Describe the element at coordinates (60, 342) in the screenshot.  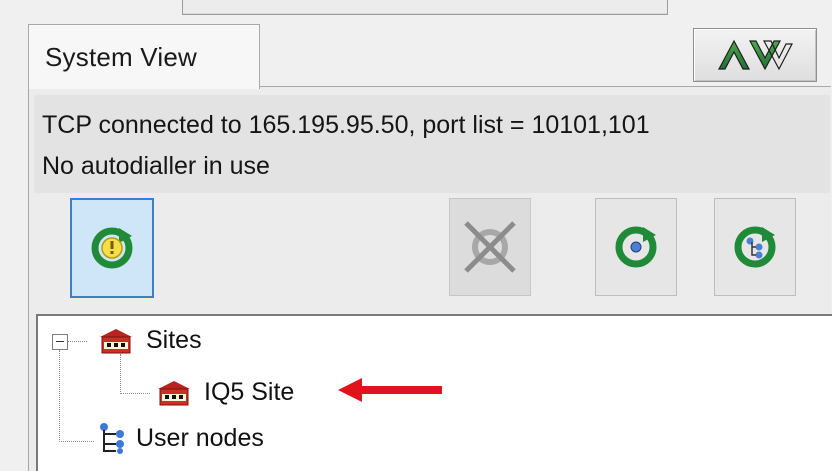
I see `collapse-toggle` at that location.